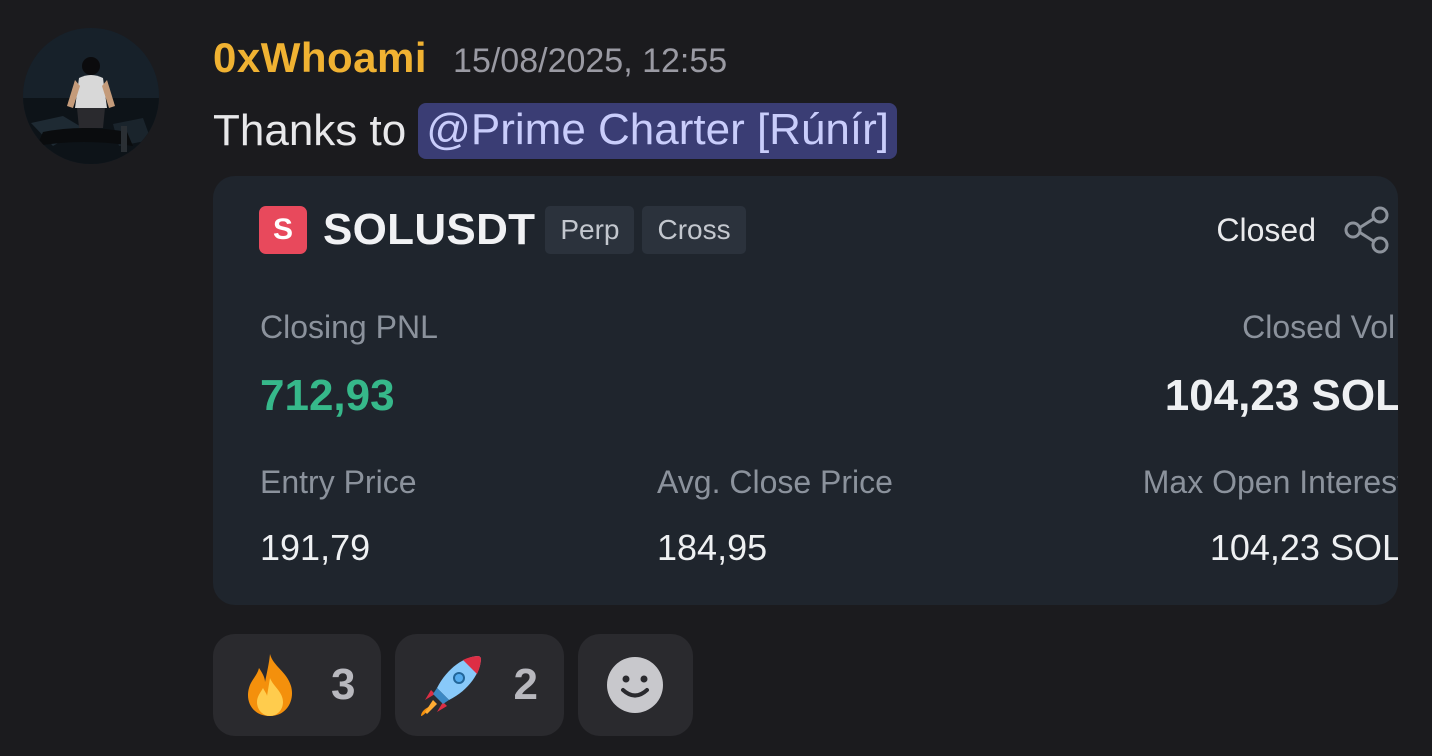 The height and width of the screenshot is (756, 1432). I want to click on message-text: Thanks to, so click(310, 130).